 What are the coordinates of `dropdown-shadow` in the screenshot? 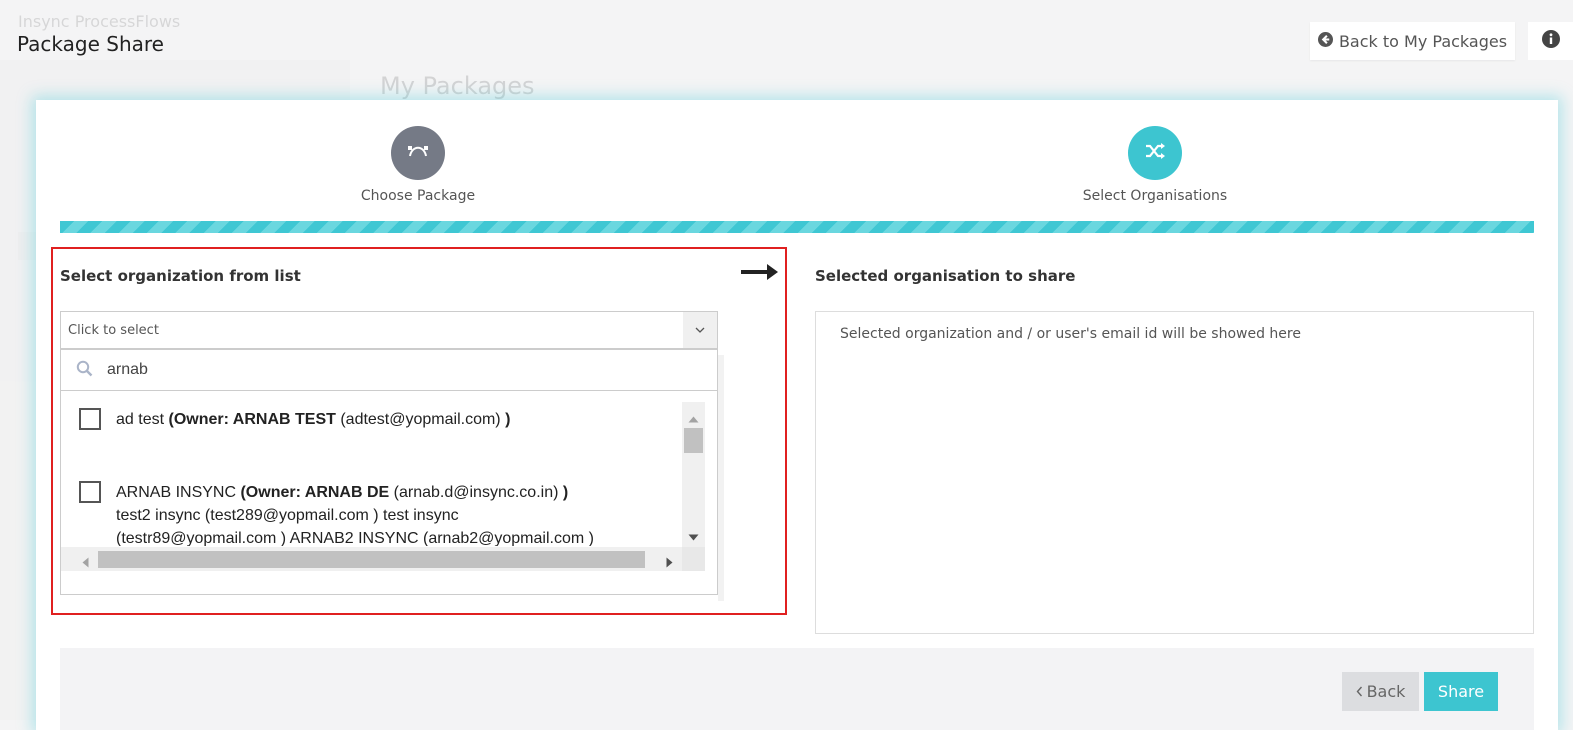 It's located at (721, 478).